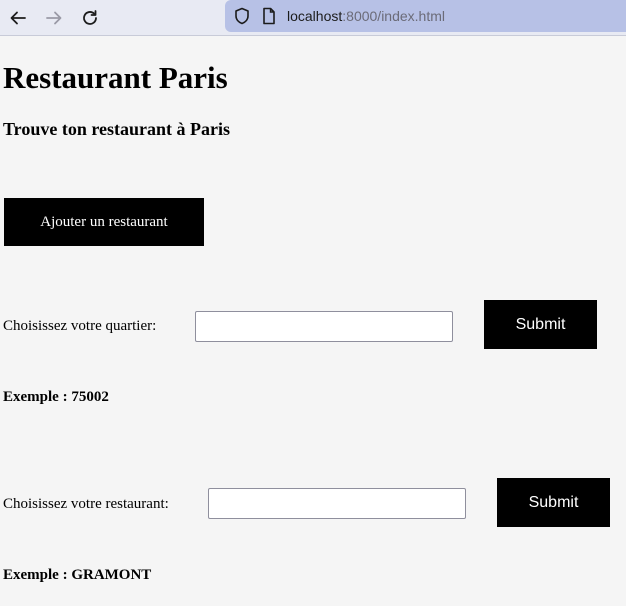 This screenshot has height=606, width=626. I want to click on add-restaurant-button: Ajouter un restaurant, so click(104, 222).